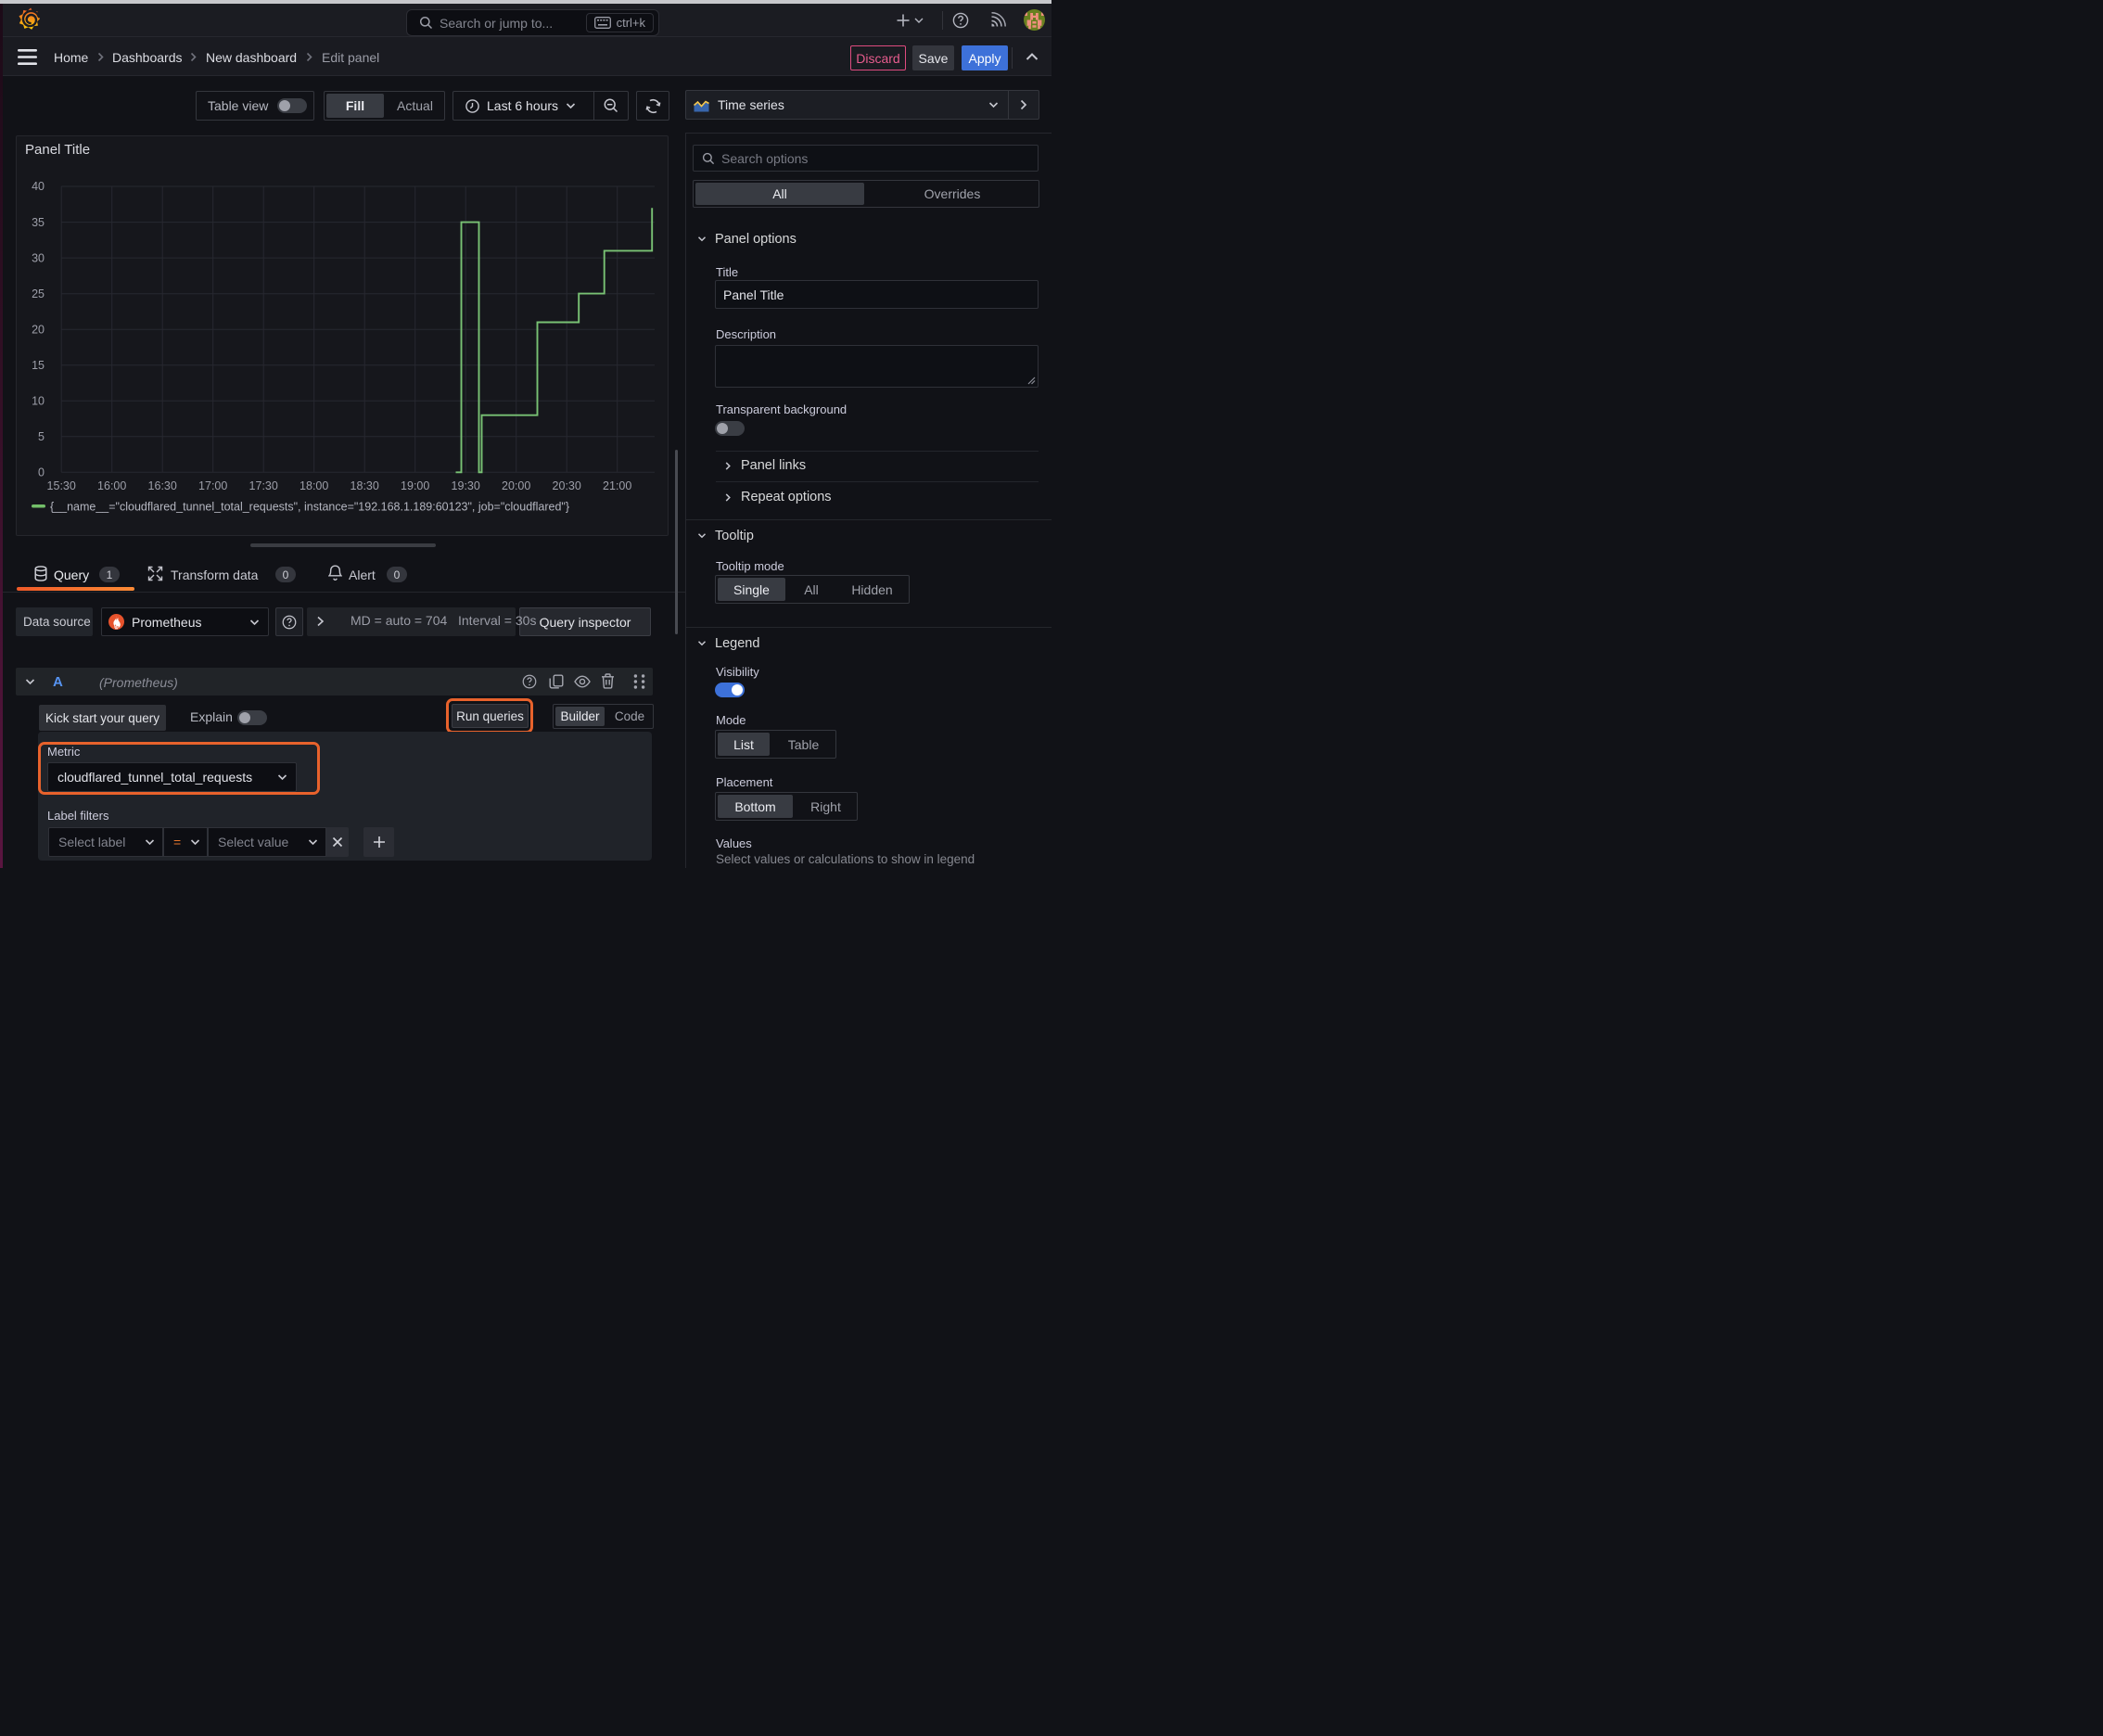 The width and height of the screenshot is (2103, 1736). What do you see at coordinates (466, 485) in the screenshot?
I see `svg-text: 19:30` at bounding box center [466, 485].